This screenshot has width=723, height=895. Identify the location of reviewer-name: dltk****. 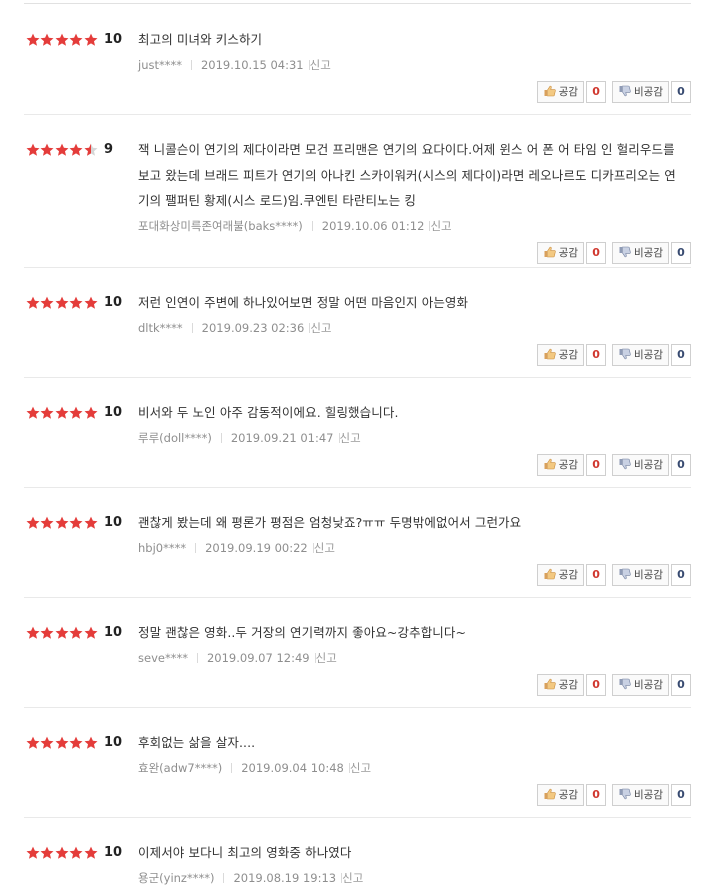
(160, 328).